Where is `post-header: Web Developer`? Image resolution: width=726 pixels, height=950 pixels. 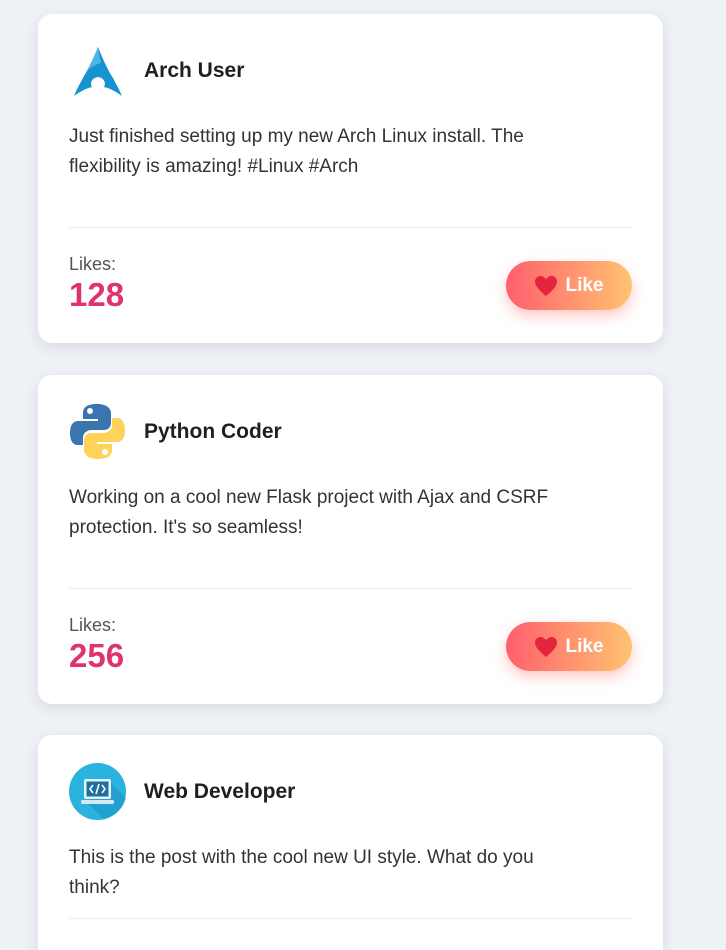 post-header: Web Developer is located at coordinates (182, 791).